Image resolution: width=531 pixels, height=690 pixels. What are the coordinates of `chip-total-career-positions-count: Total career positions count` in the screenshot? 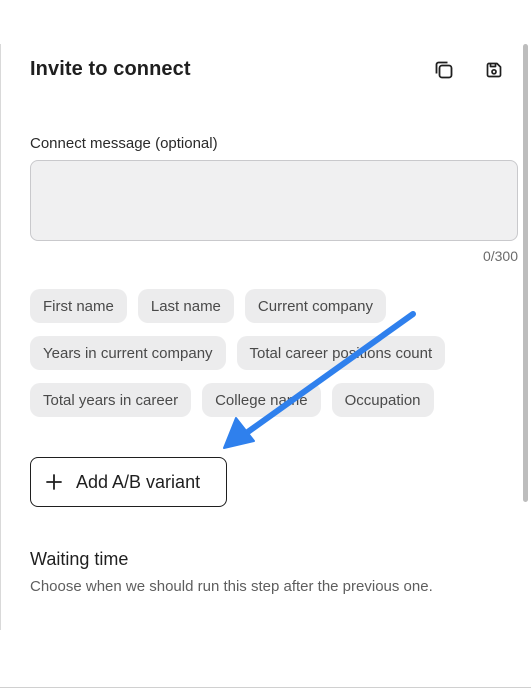 It's located at (341, 353).